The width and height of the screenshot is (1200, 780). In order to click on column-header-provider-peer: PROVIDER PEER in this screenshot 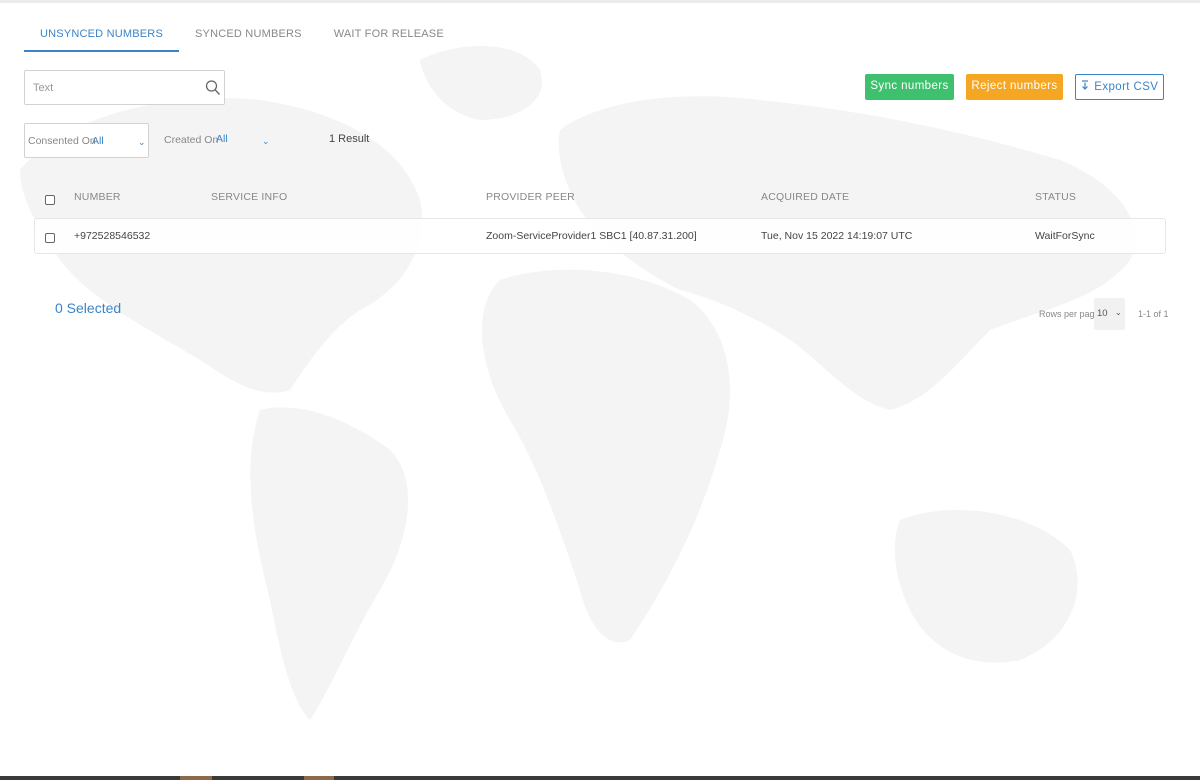, I will do `click(530, 197)`.